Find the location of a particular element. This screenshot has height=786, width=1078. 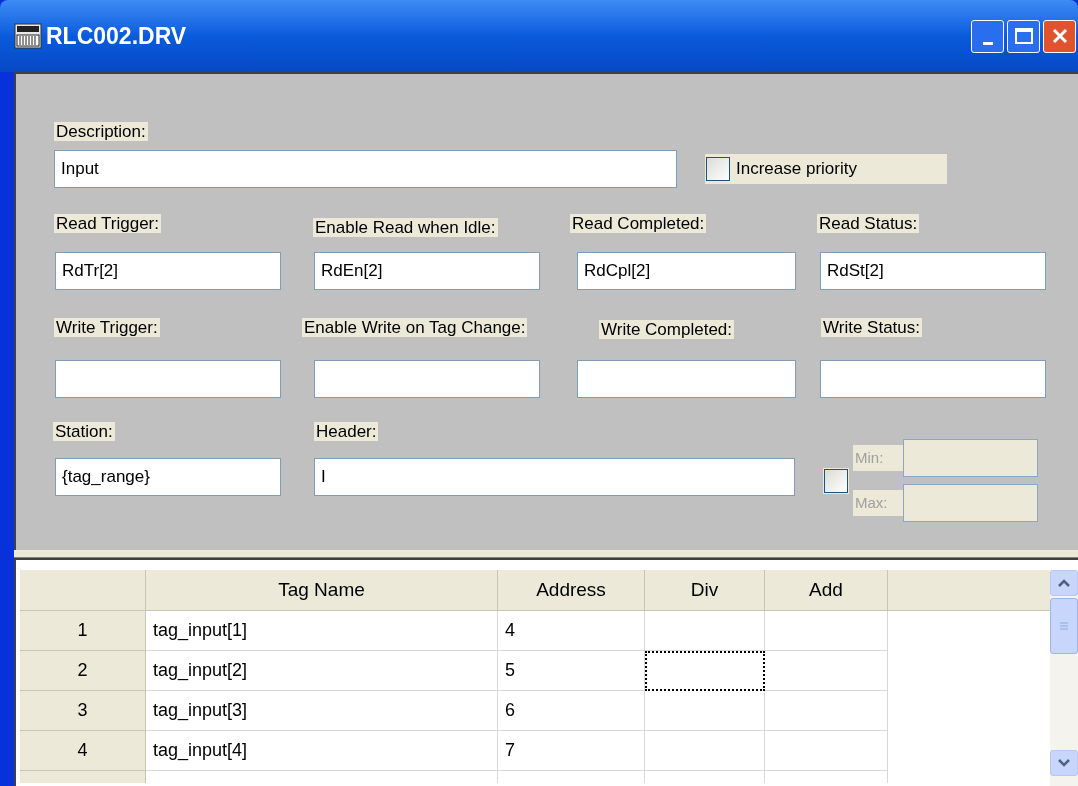

maximize-button is located at coordinates (1023, 36).